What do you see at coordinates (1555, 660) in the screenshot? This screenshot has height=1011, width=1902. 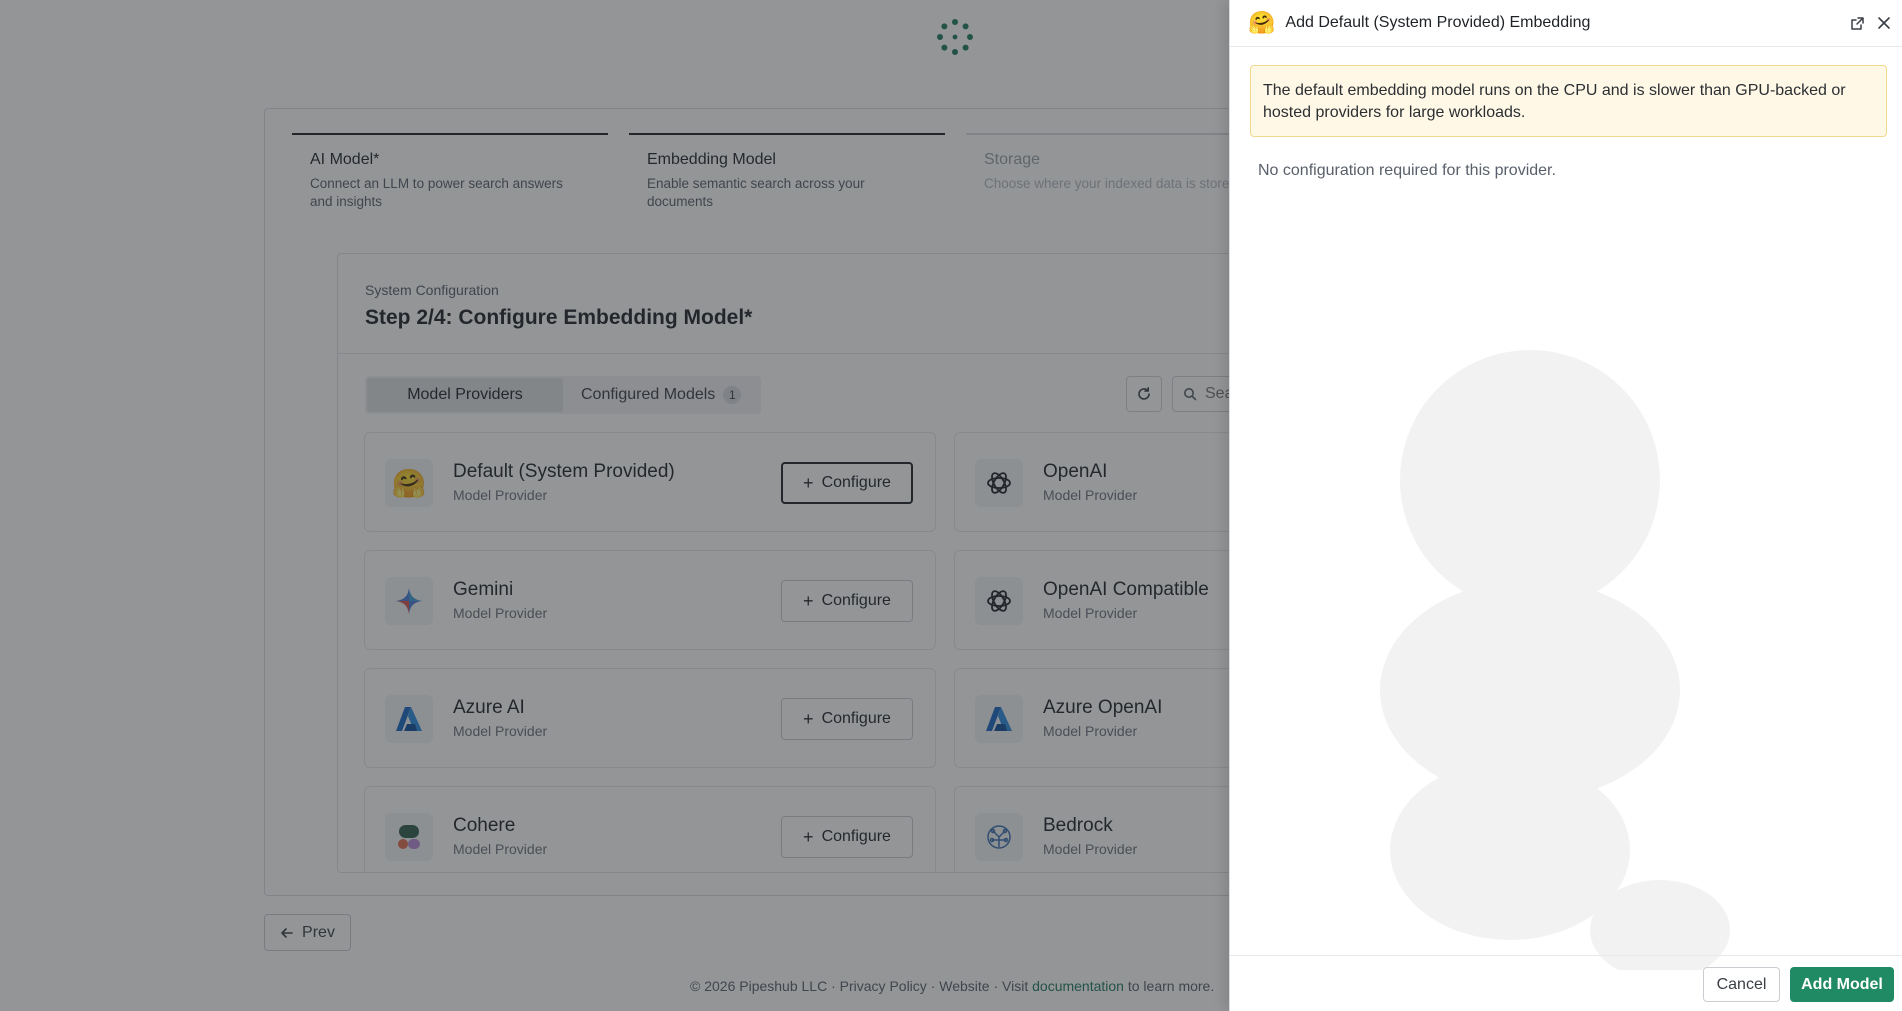 I see `hugging-face-watermark-icon` at bounding box center [1555, 660].